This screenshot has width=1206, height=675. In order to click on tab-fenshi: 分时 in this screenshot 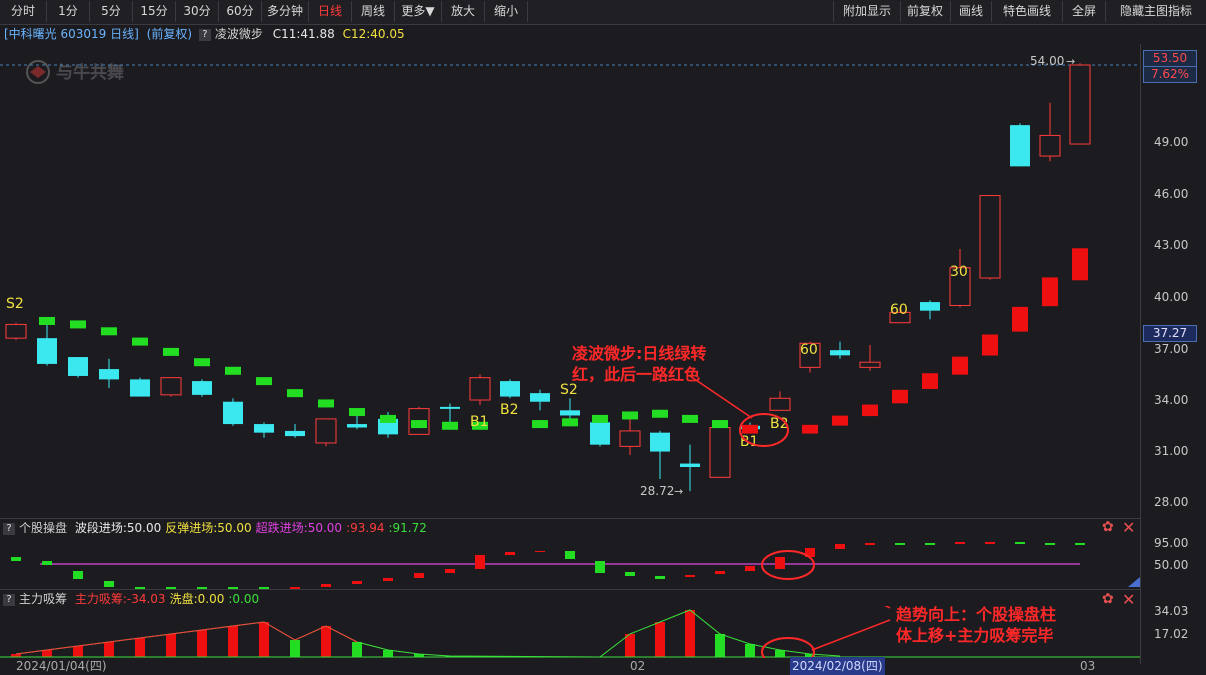, I will do `click(23, 11)`.